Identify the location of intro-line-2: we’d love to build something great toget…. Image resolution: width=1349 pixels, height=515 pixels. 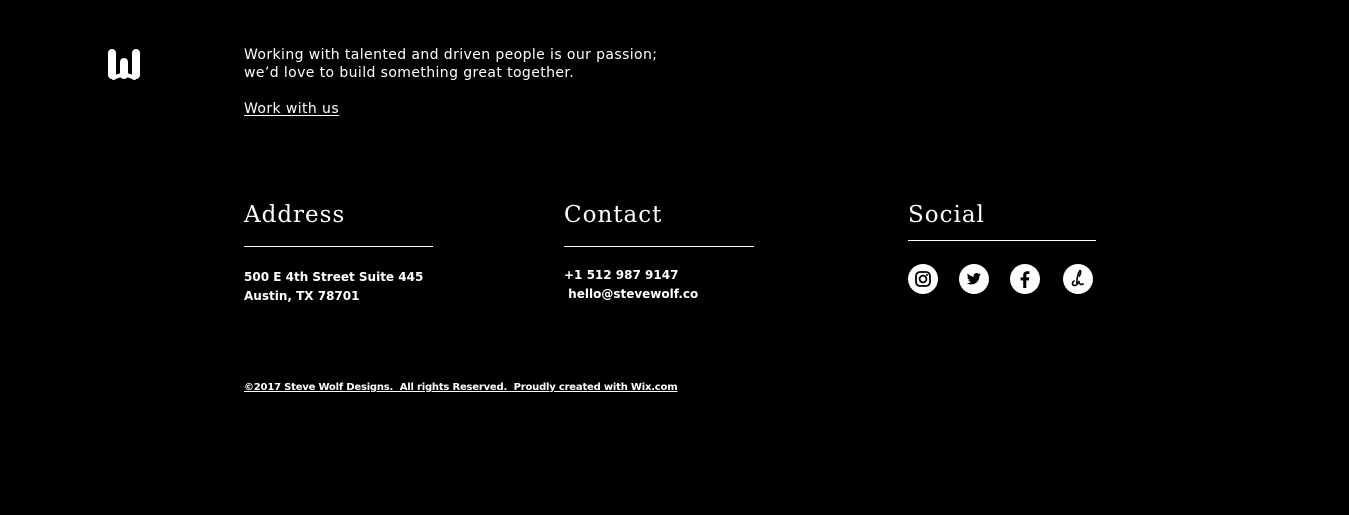
(409, 73).